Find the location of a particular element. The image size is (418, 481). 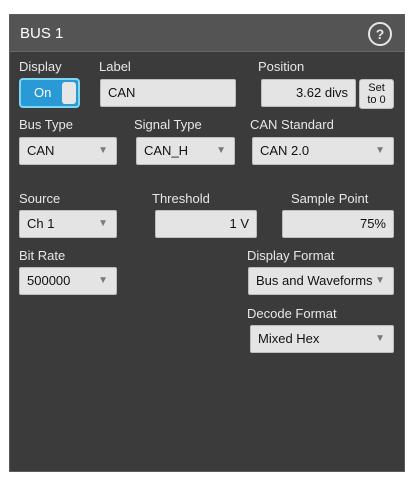

sample-point-label: Sample Point is located at coordinates (330, 198).